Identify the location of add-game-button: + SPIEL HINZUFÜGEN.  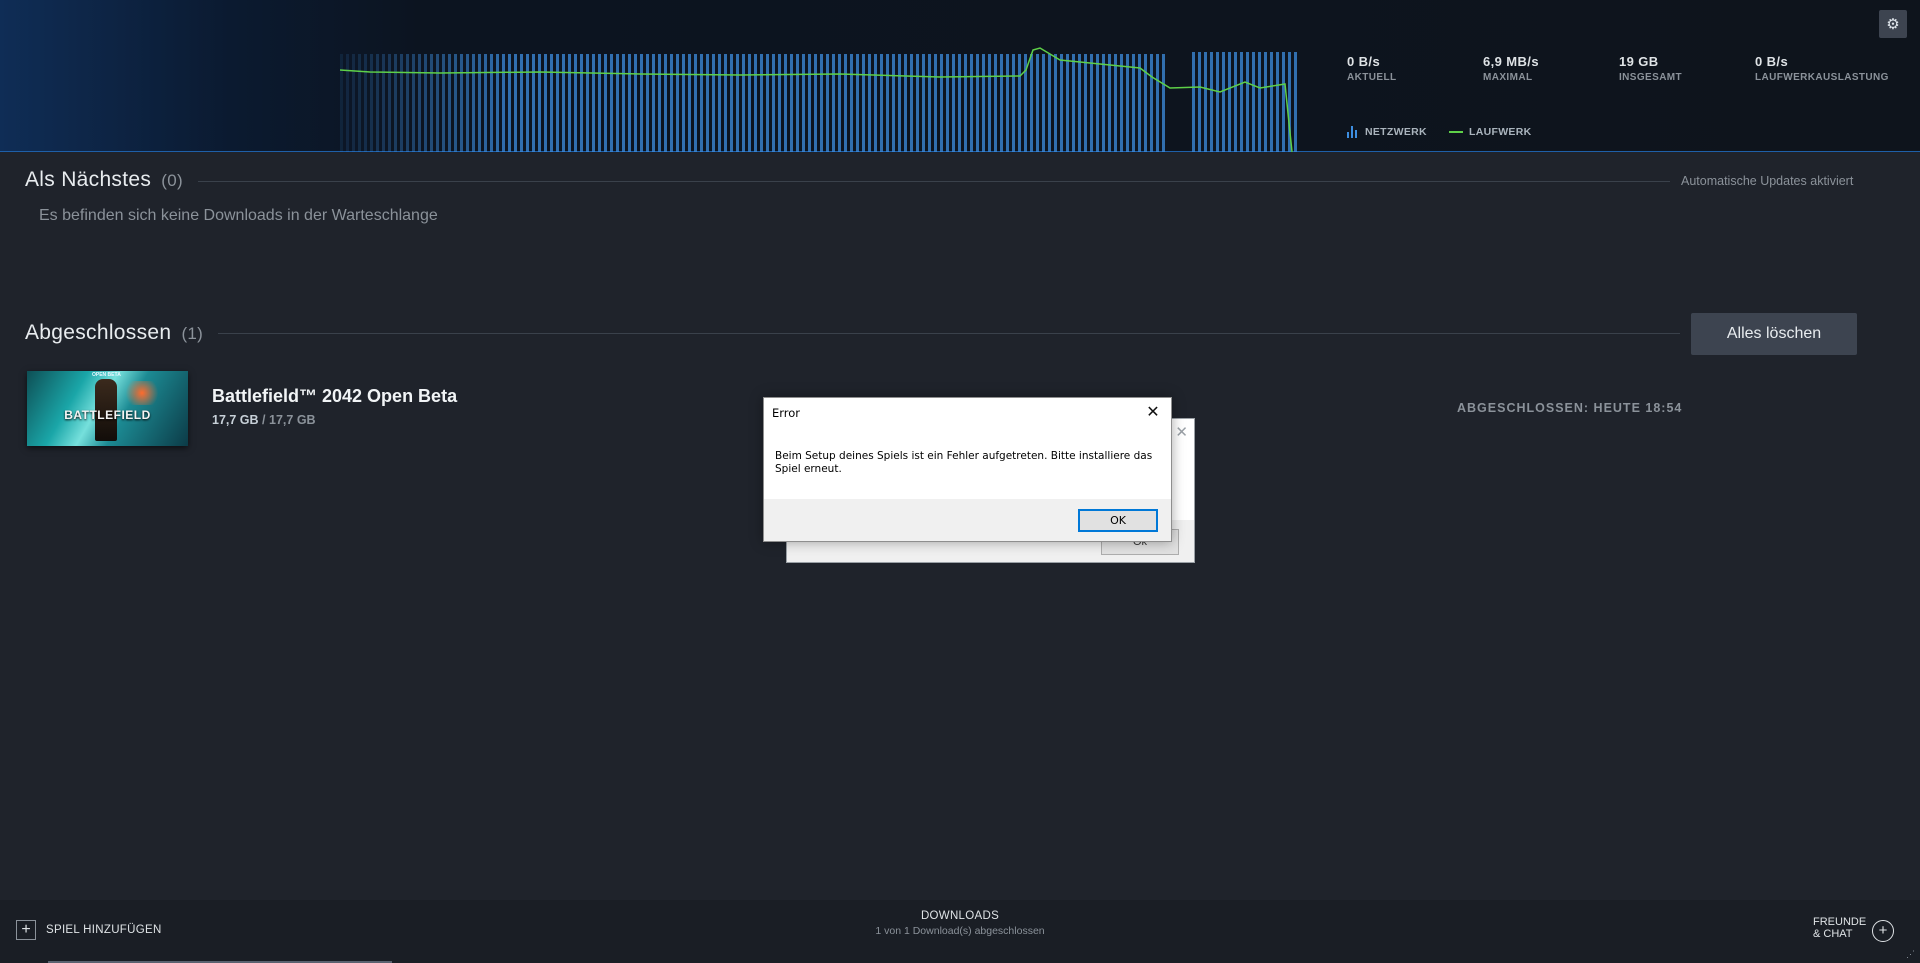
(89, 930).